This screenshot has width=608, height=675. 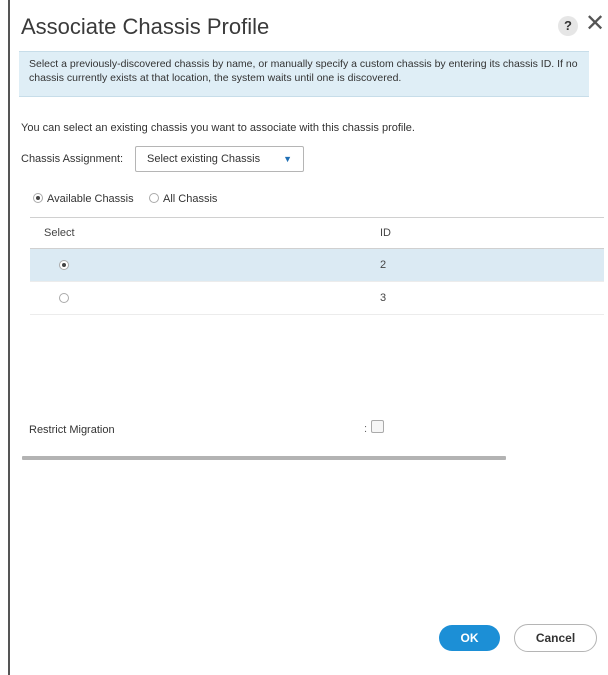 I want to click on dialog-title: Associate Chassis Profile, so click(x=145, y=26).